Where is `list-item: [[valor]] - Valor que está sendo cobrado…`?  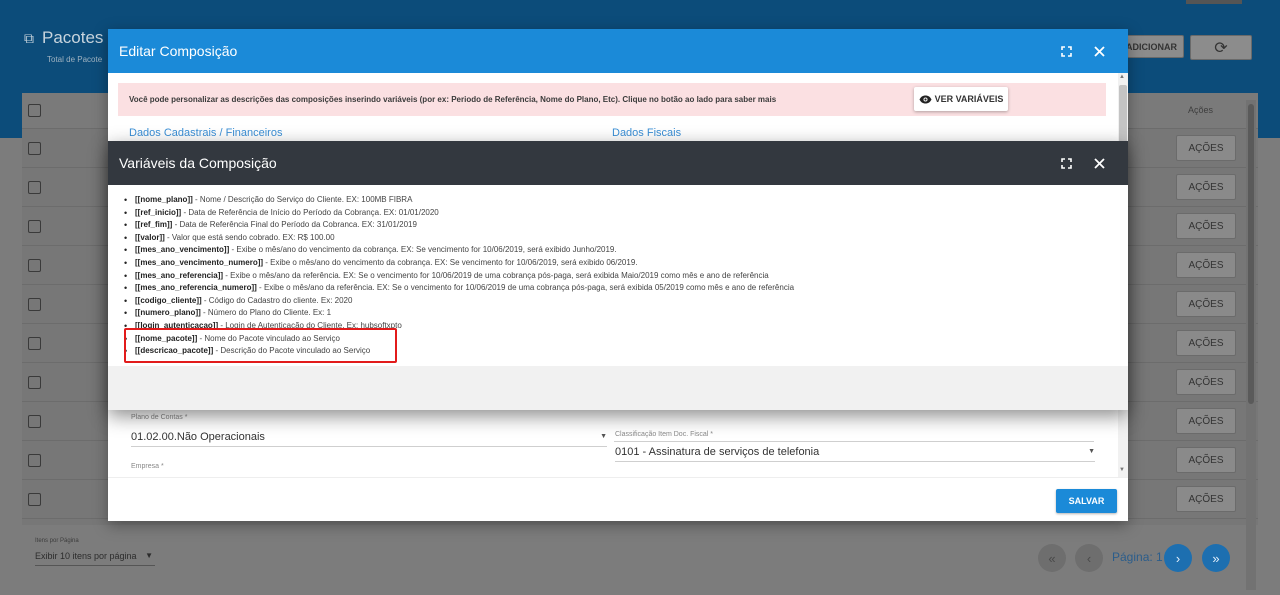 list-item: [[valor]] - Valor que está sendo cobrado… is located at coordinates (619, 238).